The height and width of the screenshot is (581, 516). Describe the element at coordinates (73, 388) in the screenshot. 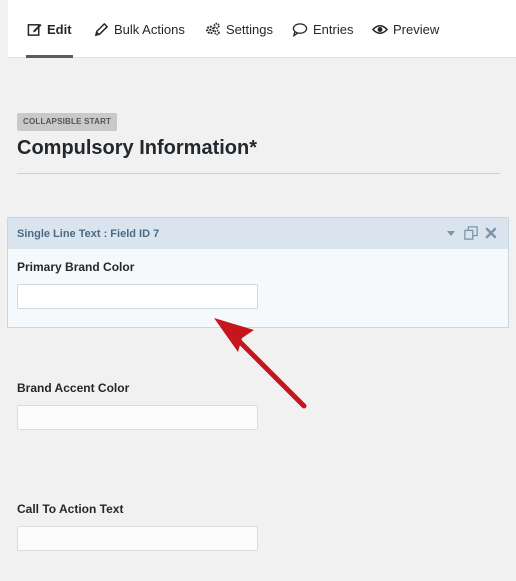

I see `brand-accent-color-label: Brand Accent Color` at that location.